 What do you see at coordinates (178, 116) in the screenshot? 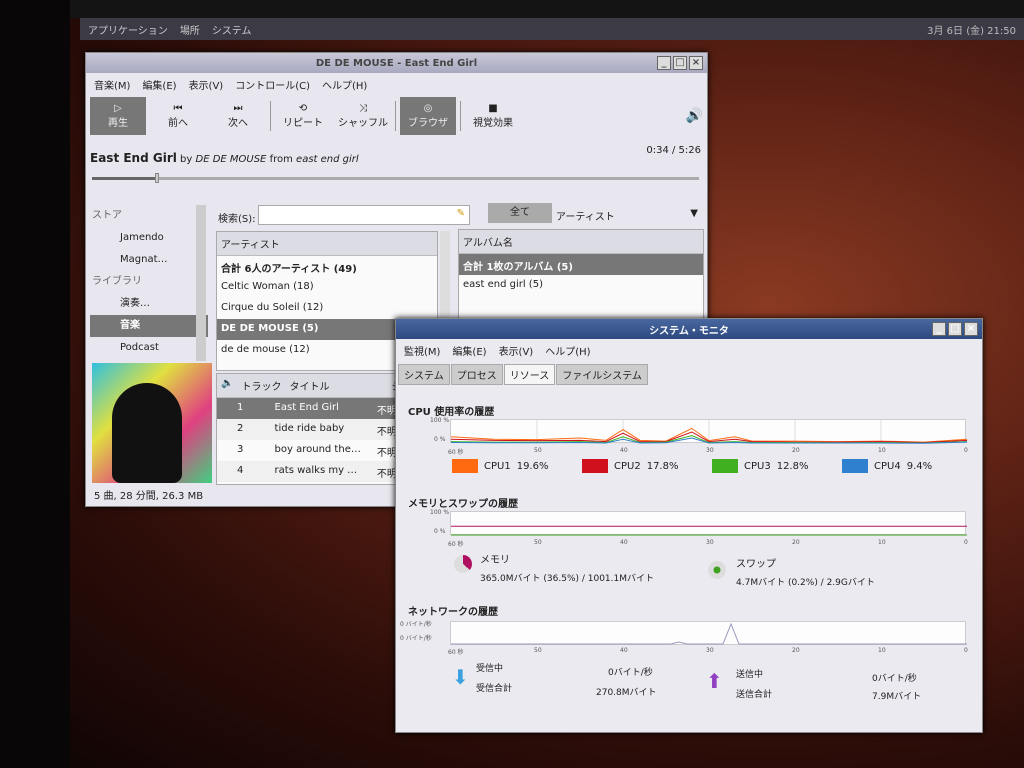
I see `previous-button: ⏮ 前へ` at bounding box center [178, 116].